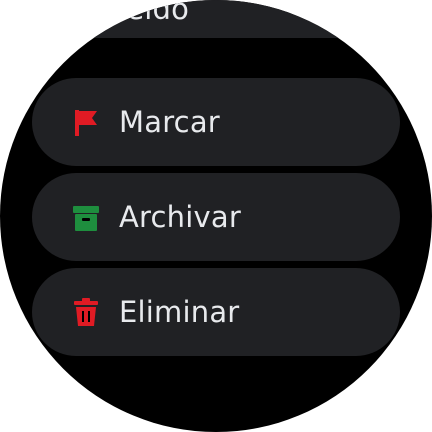 Image resolution: width=432 pixels, height=432 pixels. What do you see at coordinates (216, 19) in the screenshot?
I see `mark-as-read-chip: leído` at bounding box center [216, 19].